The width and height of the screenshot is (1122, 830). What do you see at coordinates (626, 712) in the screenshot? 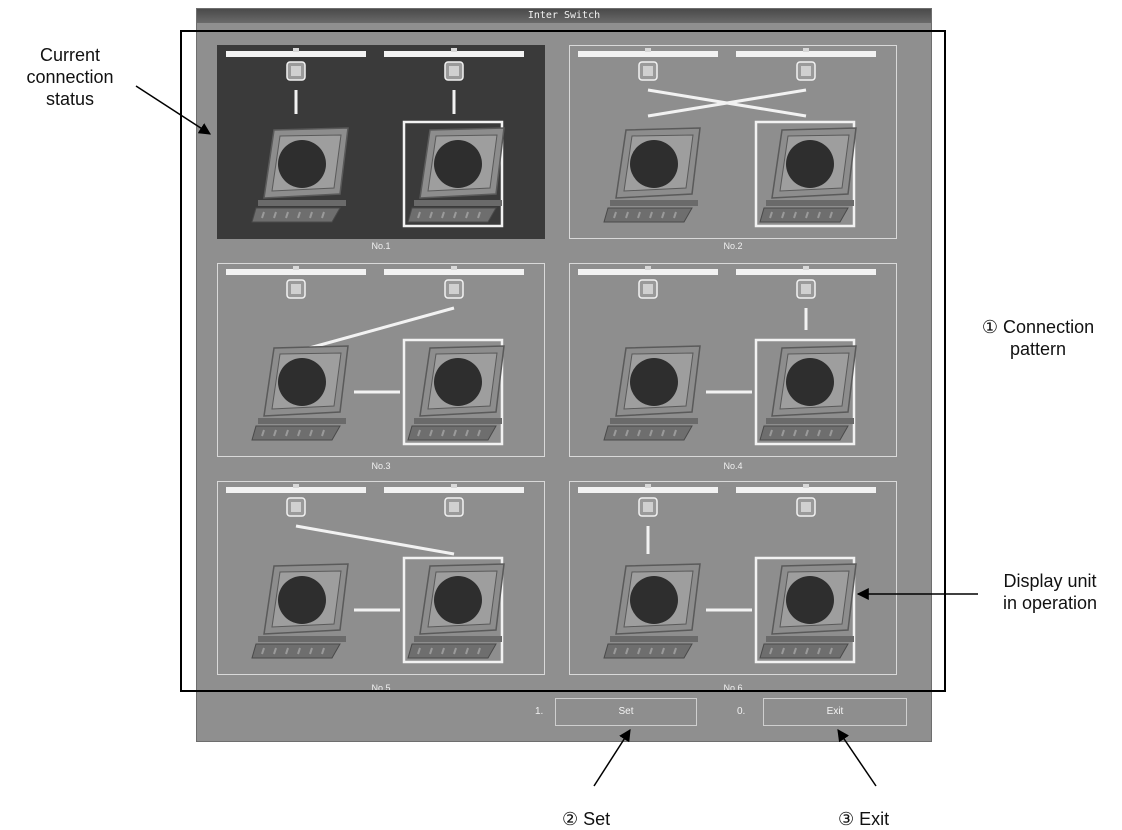
I see `set-button: Set` at bounding box center [626, 712].